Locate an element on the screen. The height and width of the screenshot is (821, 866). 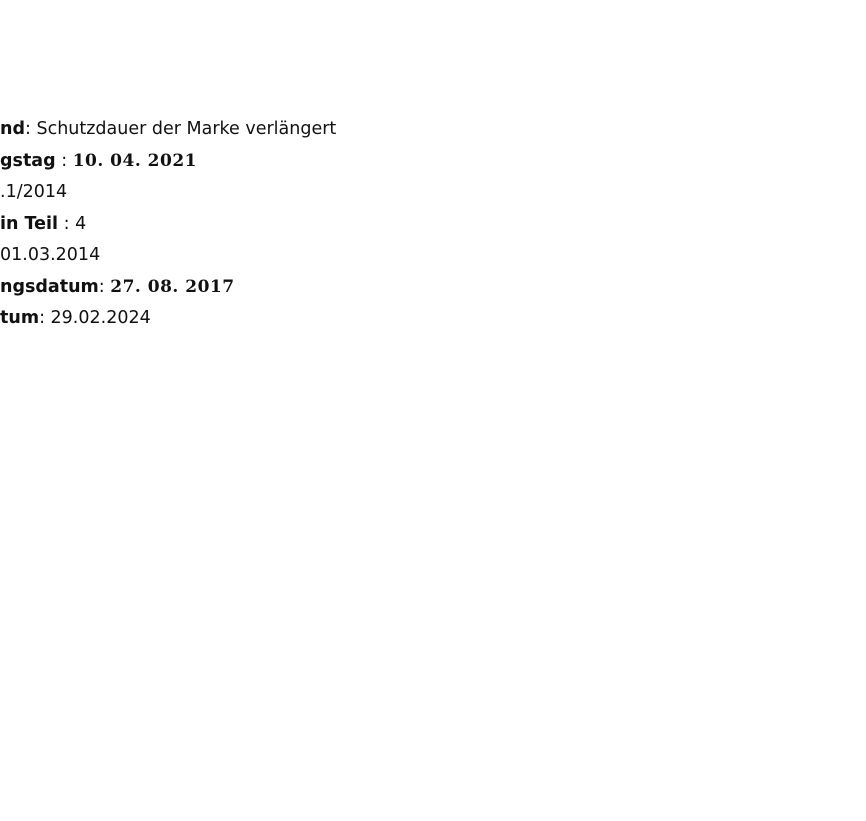
due-date-row: gstag : 10. 04. 2021 is located at coordinates (433, 162).